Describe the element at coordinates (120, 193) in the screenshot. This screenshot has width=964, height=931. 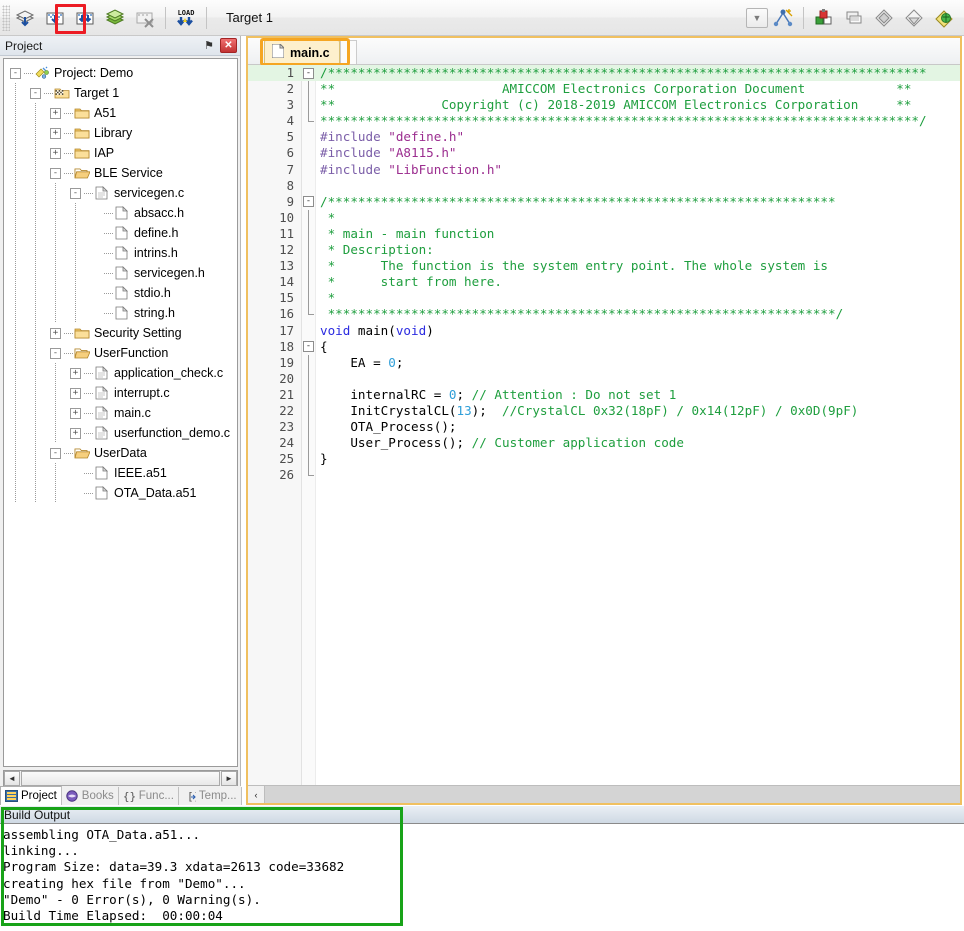
I see `tree-item: - servicegen.c` at that location.